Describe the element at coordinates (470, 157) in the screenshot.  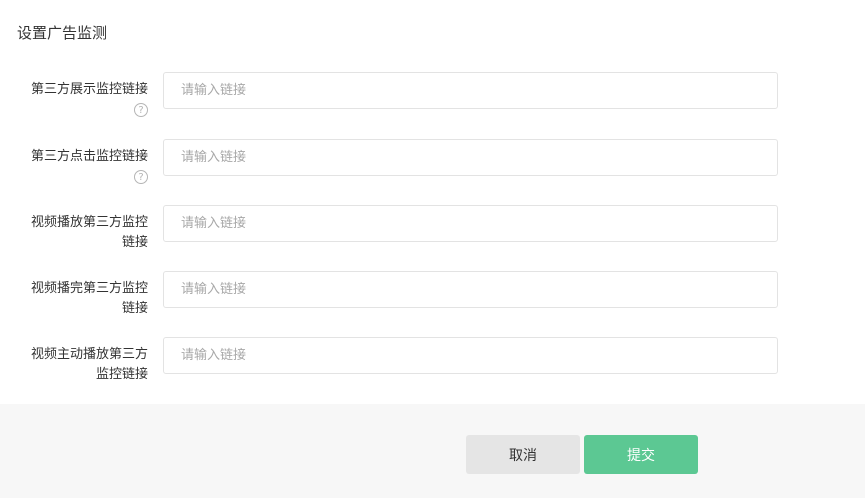
I see `click-link-input` at that location.